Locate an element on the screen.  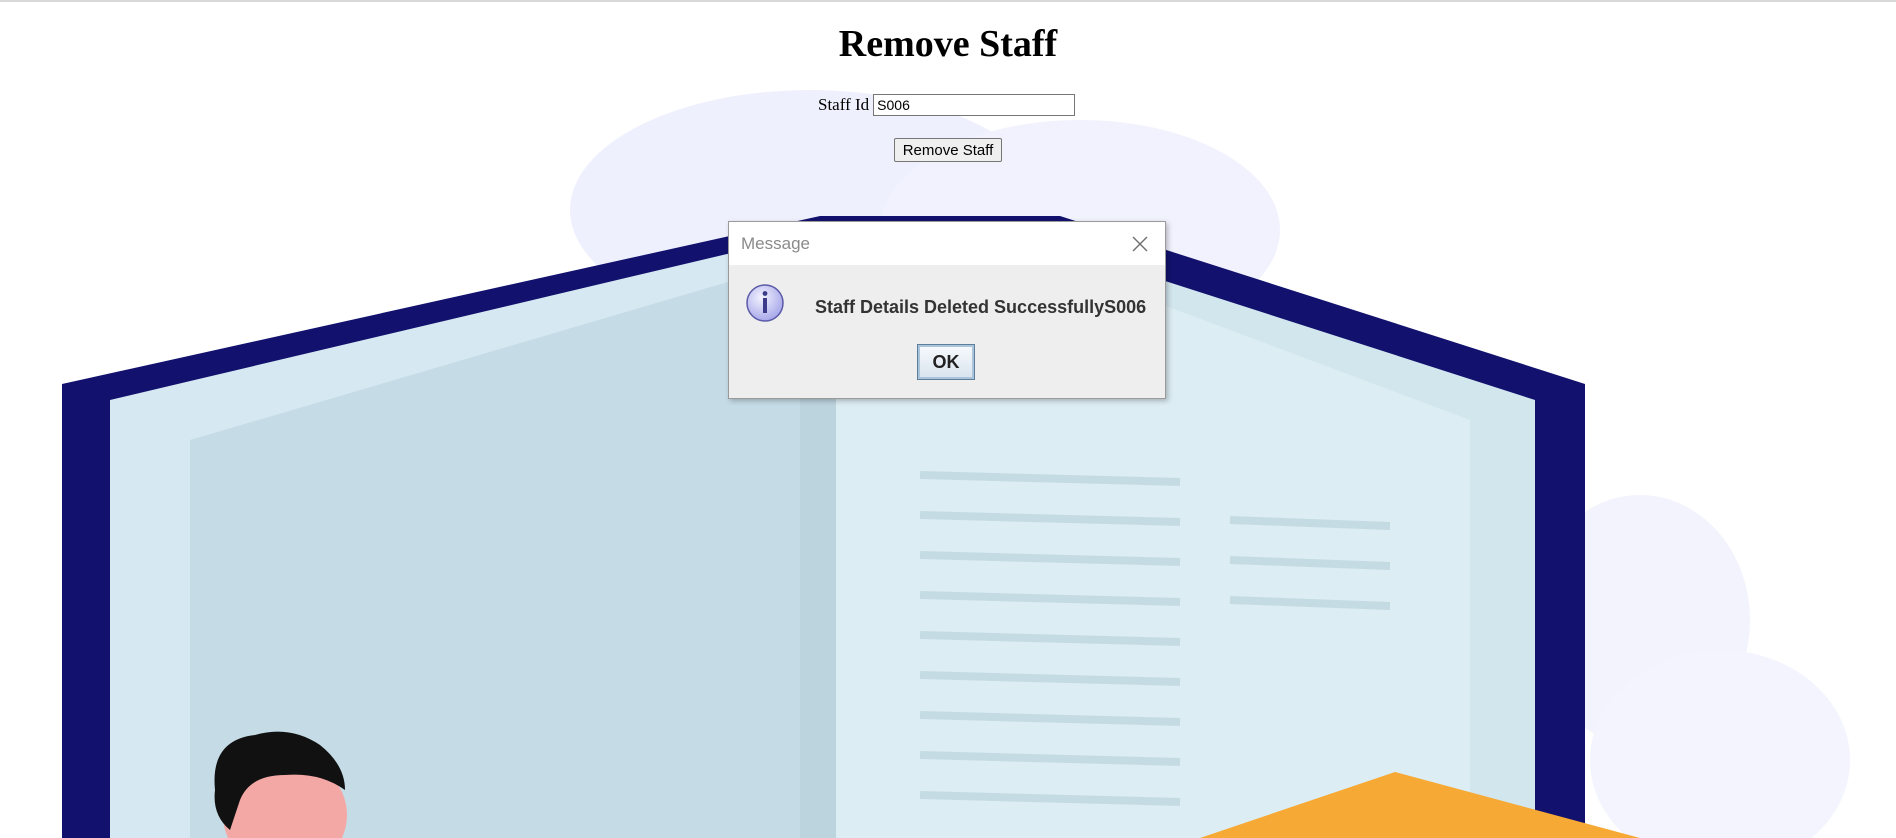
ok-button: OK is located at coordinates (946, 362).